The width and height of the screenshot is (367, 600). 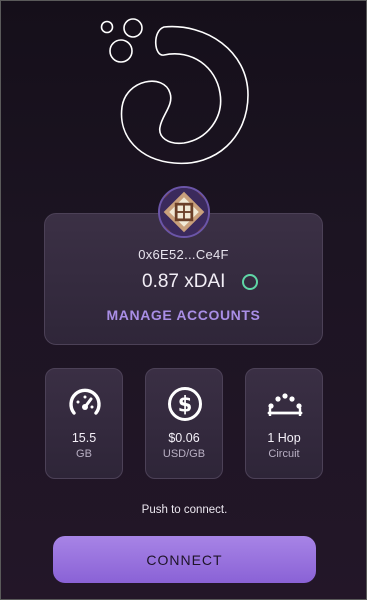 What do you see at coordinates (284, 423) in the screenshot?
I see `circuit-card: 1 Hop Circuit` at bounding box center [284, 423].